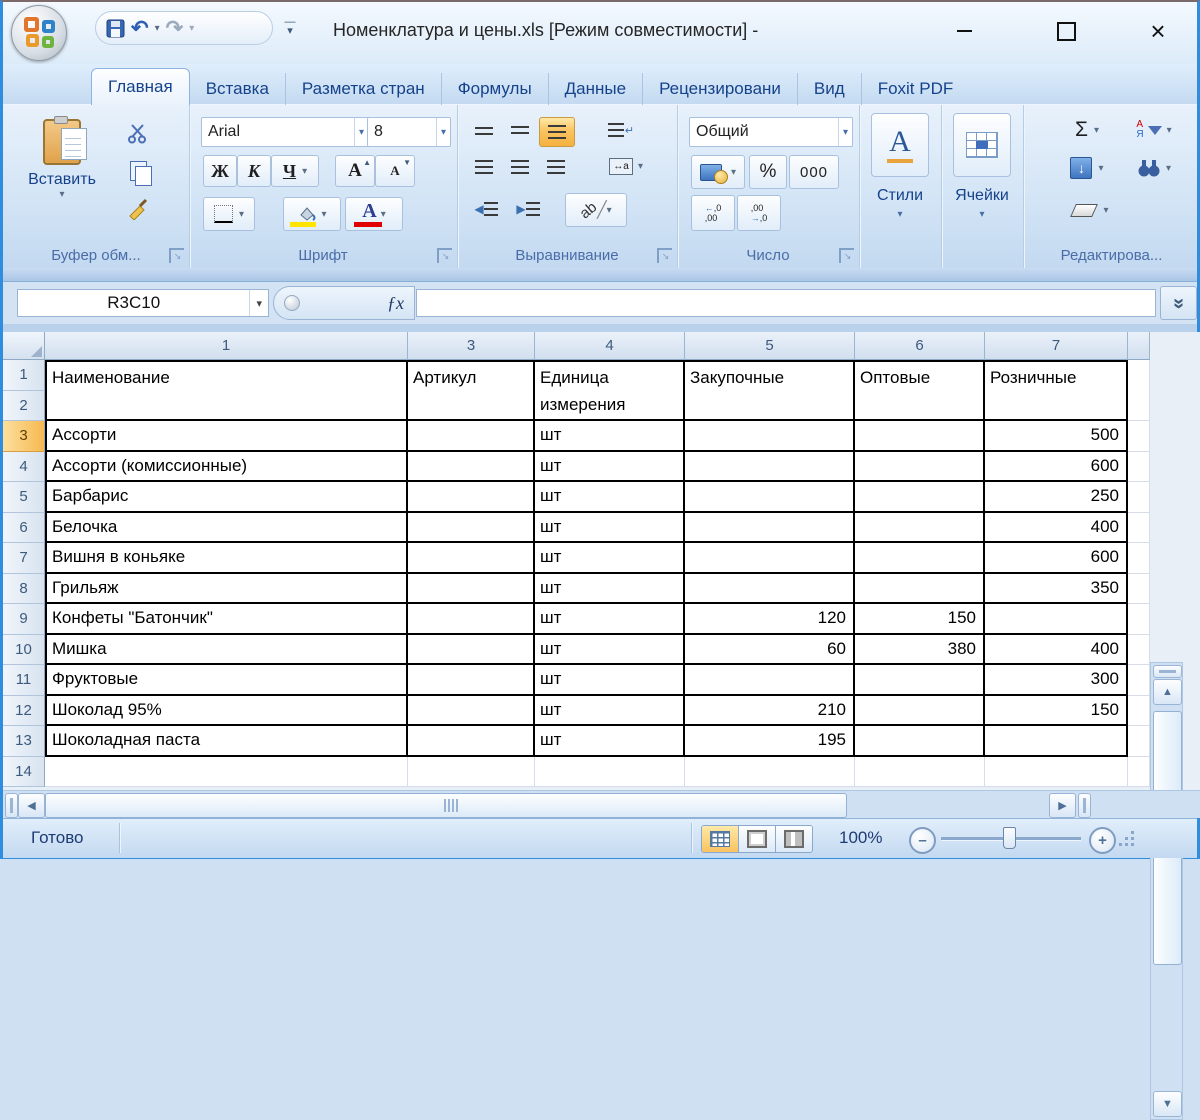 Image resolution: width=1200 pixels, height=1120 pixels. Describe the element at coordinates (176, 255) in the screenshot. I see `clipboard-dialog-launcher: ↘` at that location.